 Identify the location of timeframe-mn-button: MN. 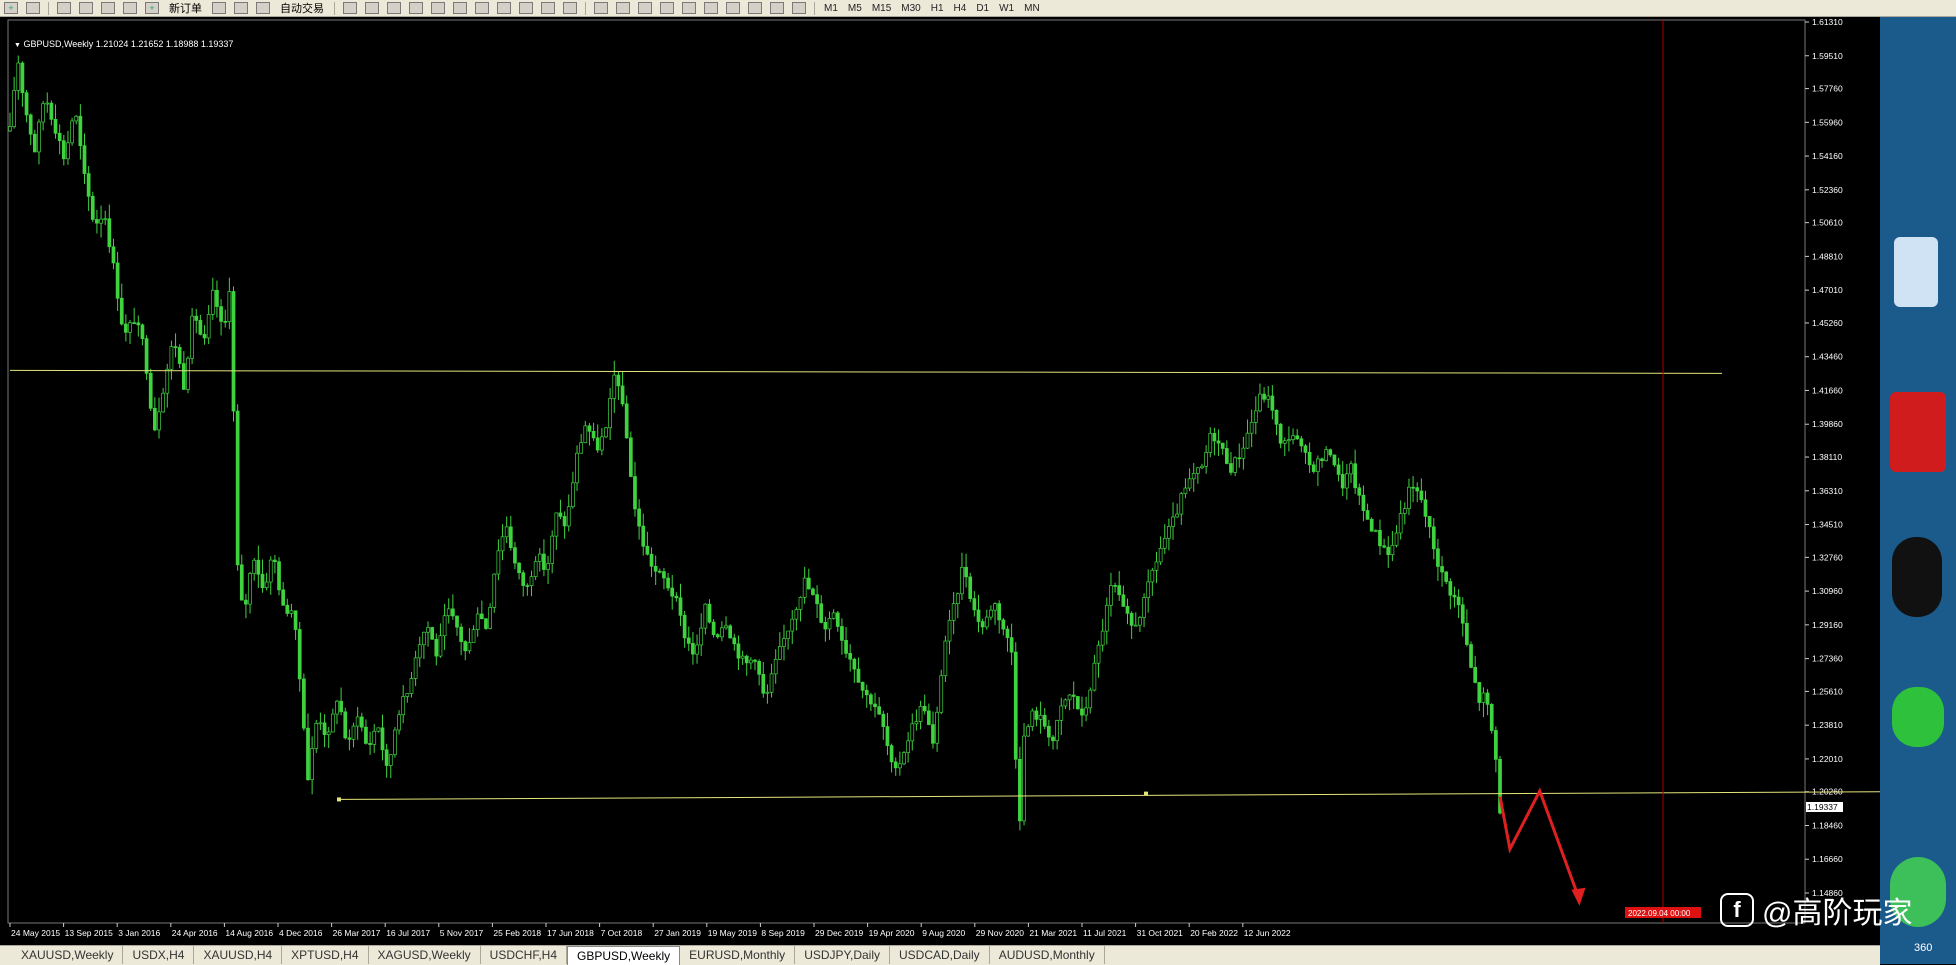
(1032, 8).